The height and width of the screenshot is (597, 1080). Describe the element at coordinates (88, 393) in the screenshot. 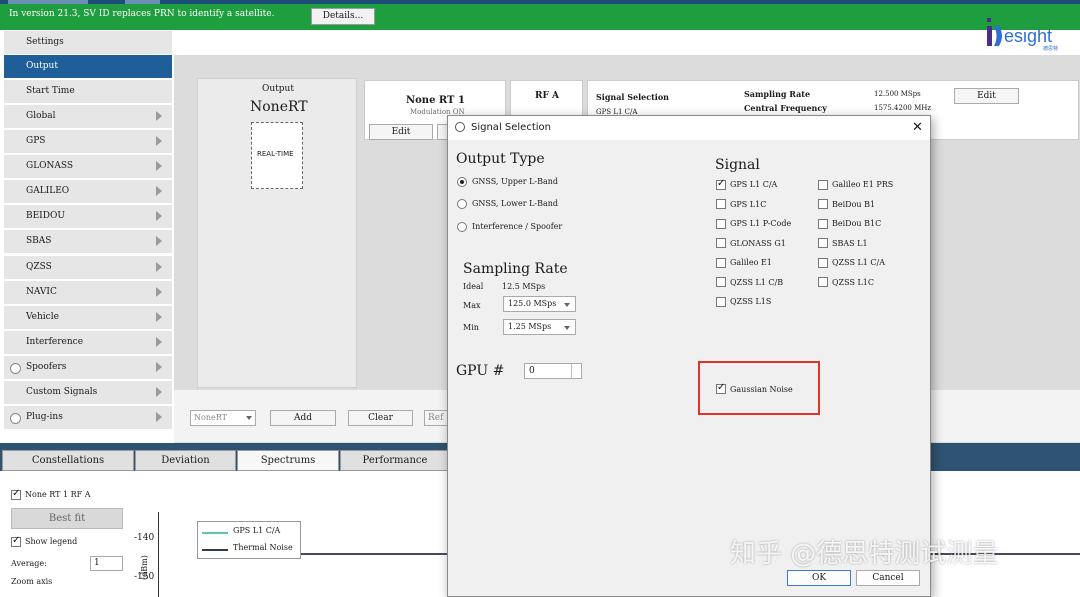

I see `nav-item-custom-signals: Custom Signals` at that location.